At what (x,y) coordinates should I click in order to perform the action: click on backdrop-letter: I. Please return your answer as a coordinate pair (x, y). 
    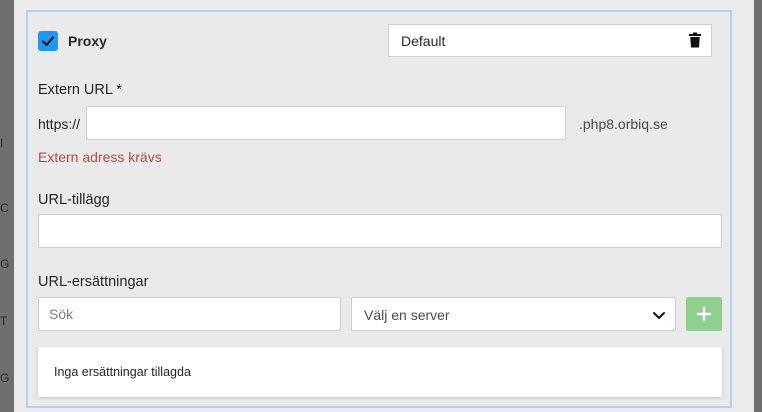
    Looking at the image, I should click on (2, 143).